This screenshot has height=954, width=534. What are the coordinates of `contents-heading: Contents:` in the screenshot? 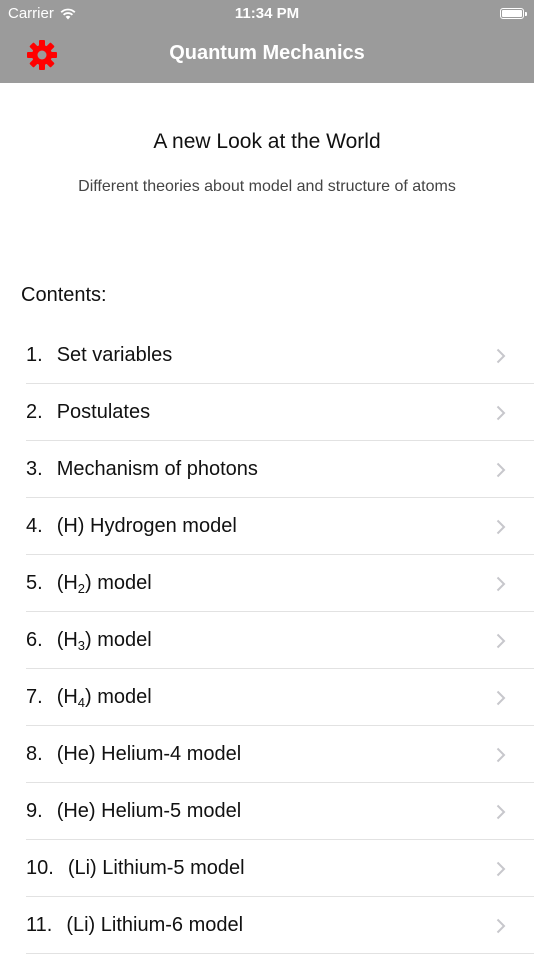 It's located at (64, 295).